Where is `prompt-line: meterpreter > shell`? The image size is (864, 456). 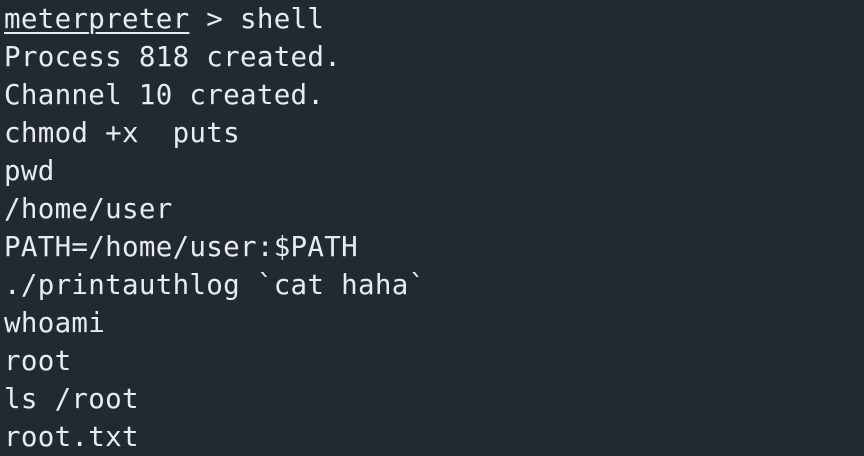 prompt-line: meterpreter > shell is located at coordinates (434, 19).